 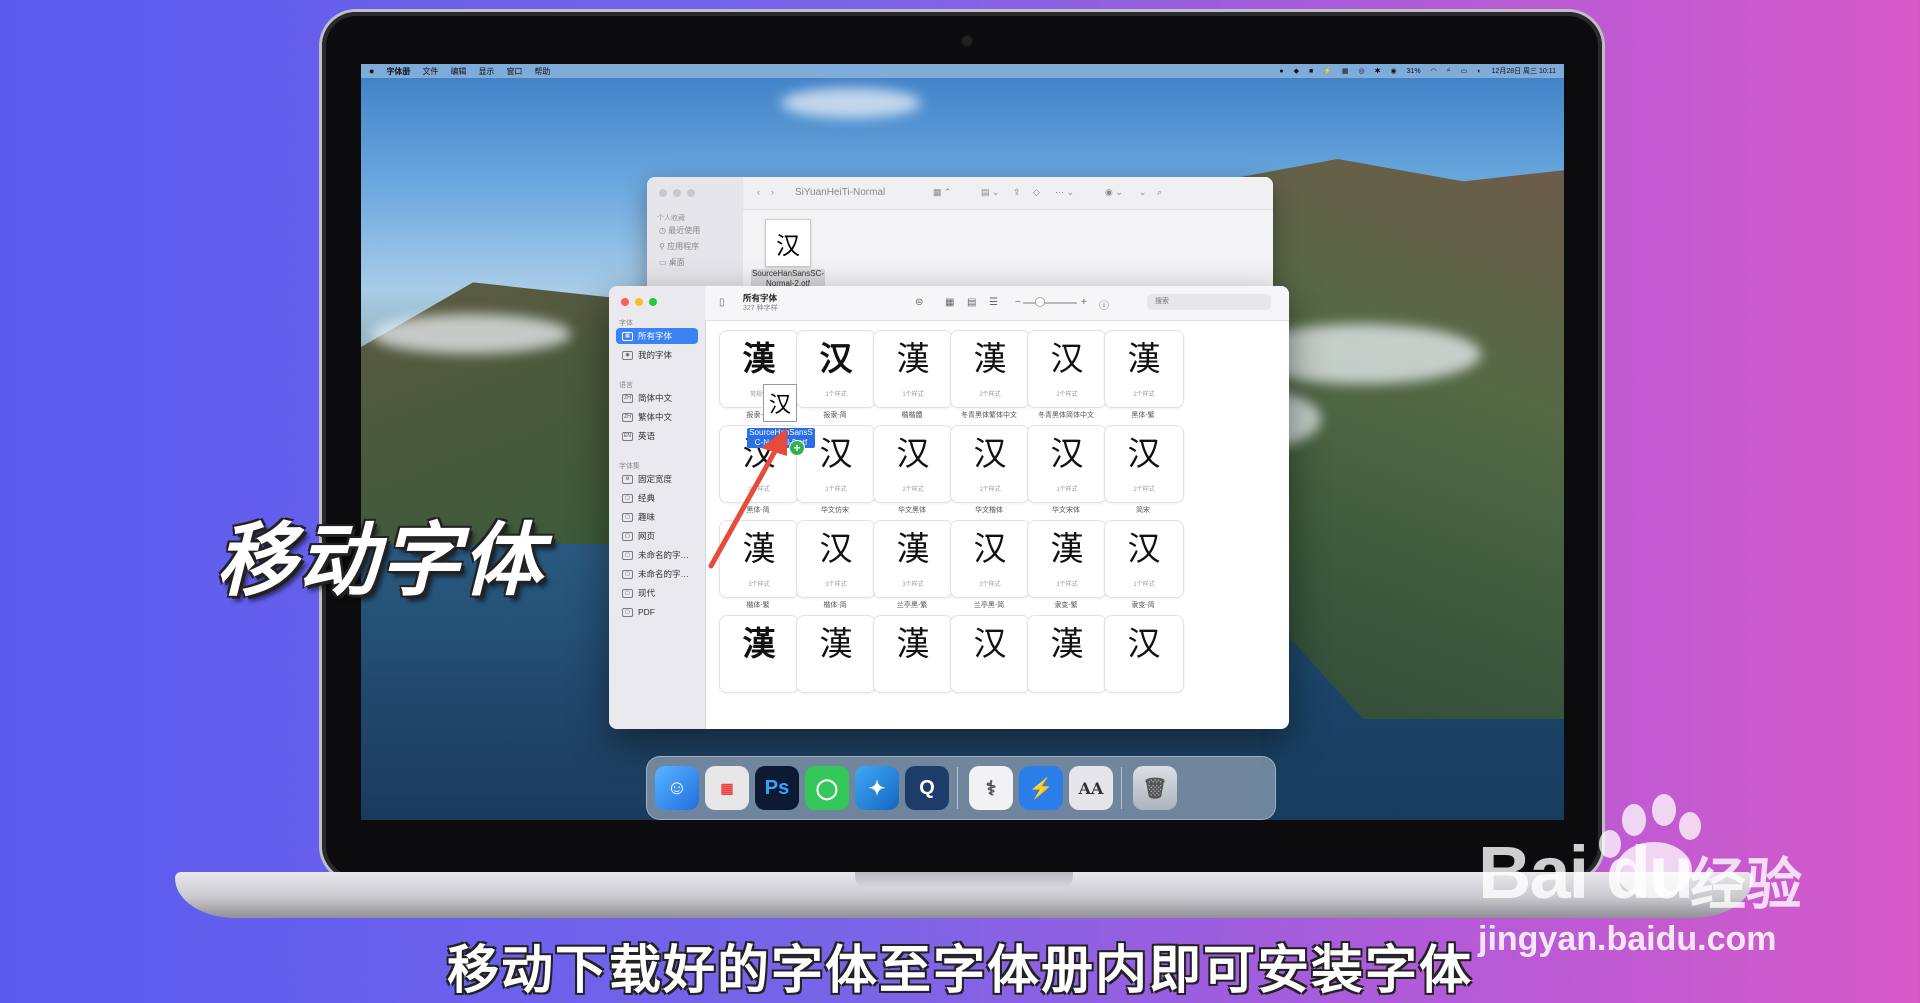 What do you see at coordinates (913, 548) in the screenshot?
I see `font-sample-glyph: 漢` at bounding box center [913, 548].